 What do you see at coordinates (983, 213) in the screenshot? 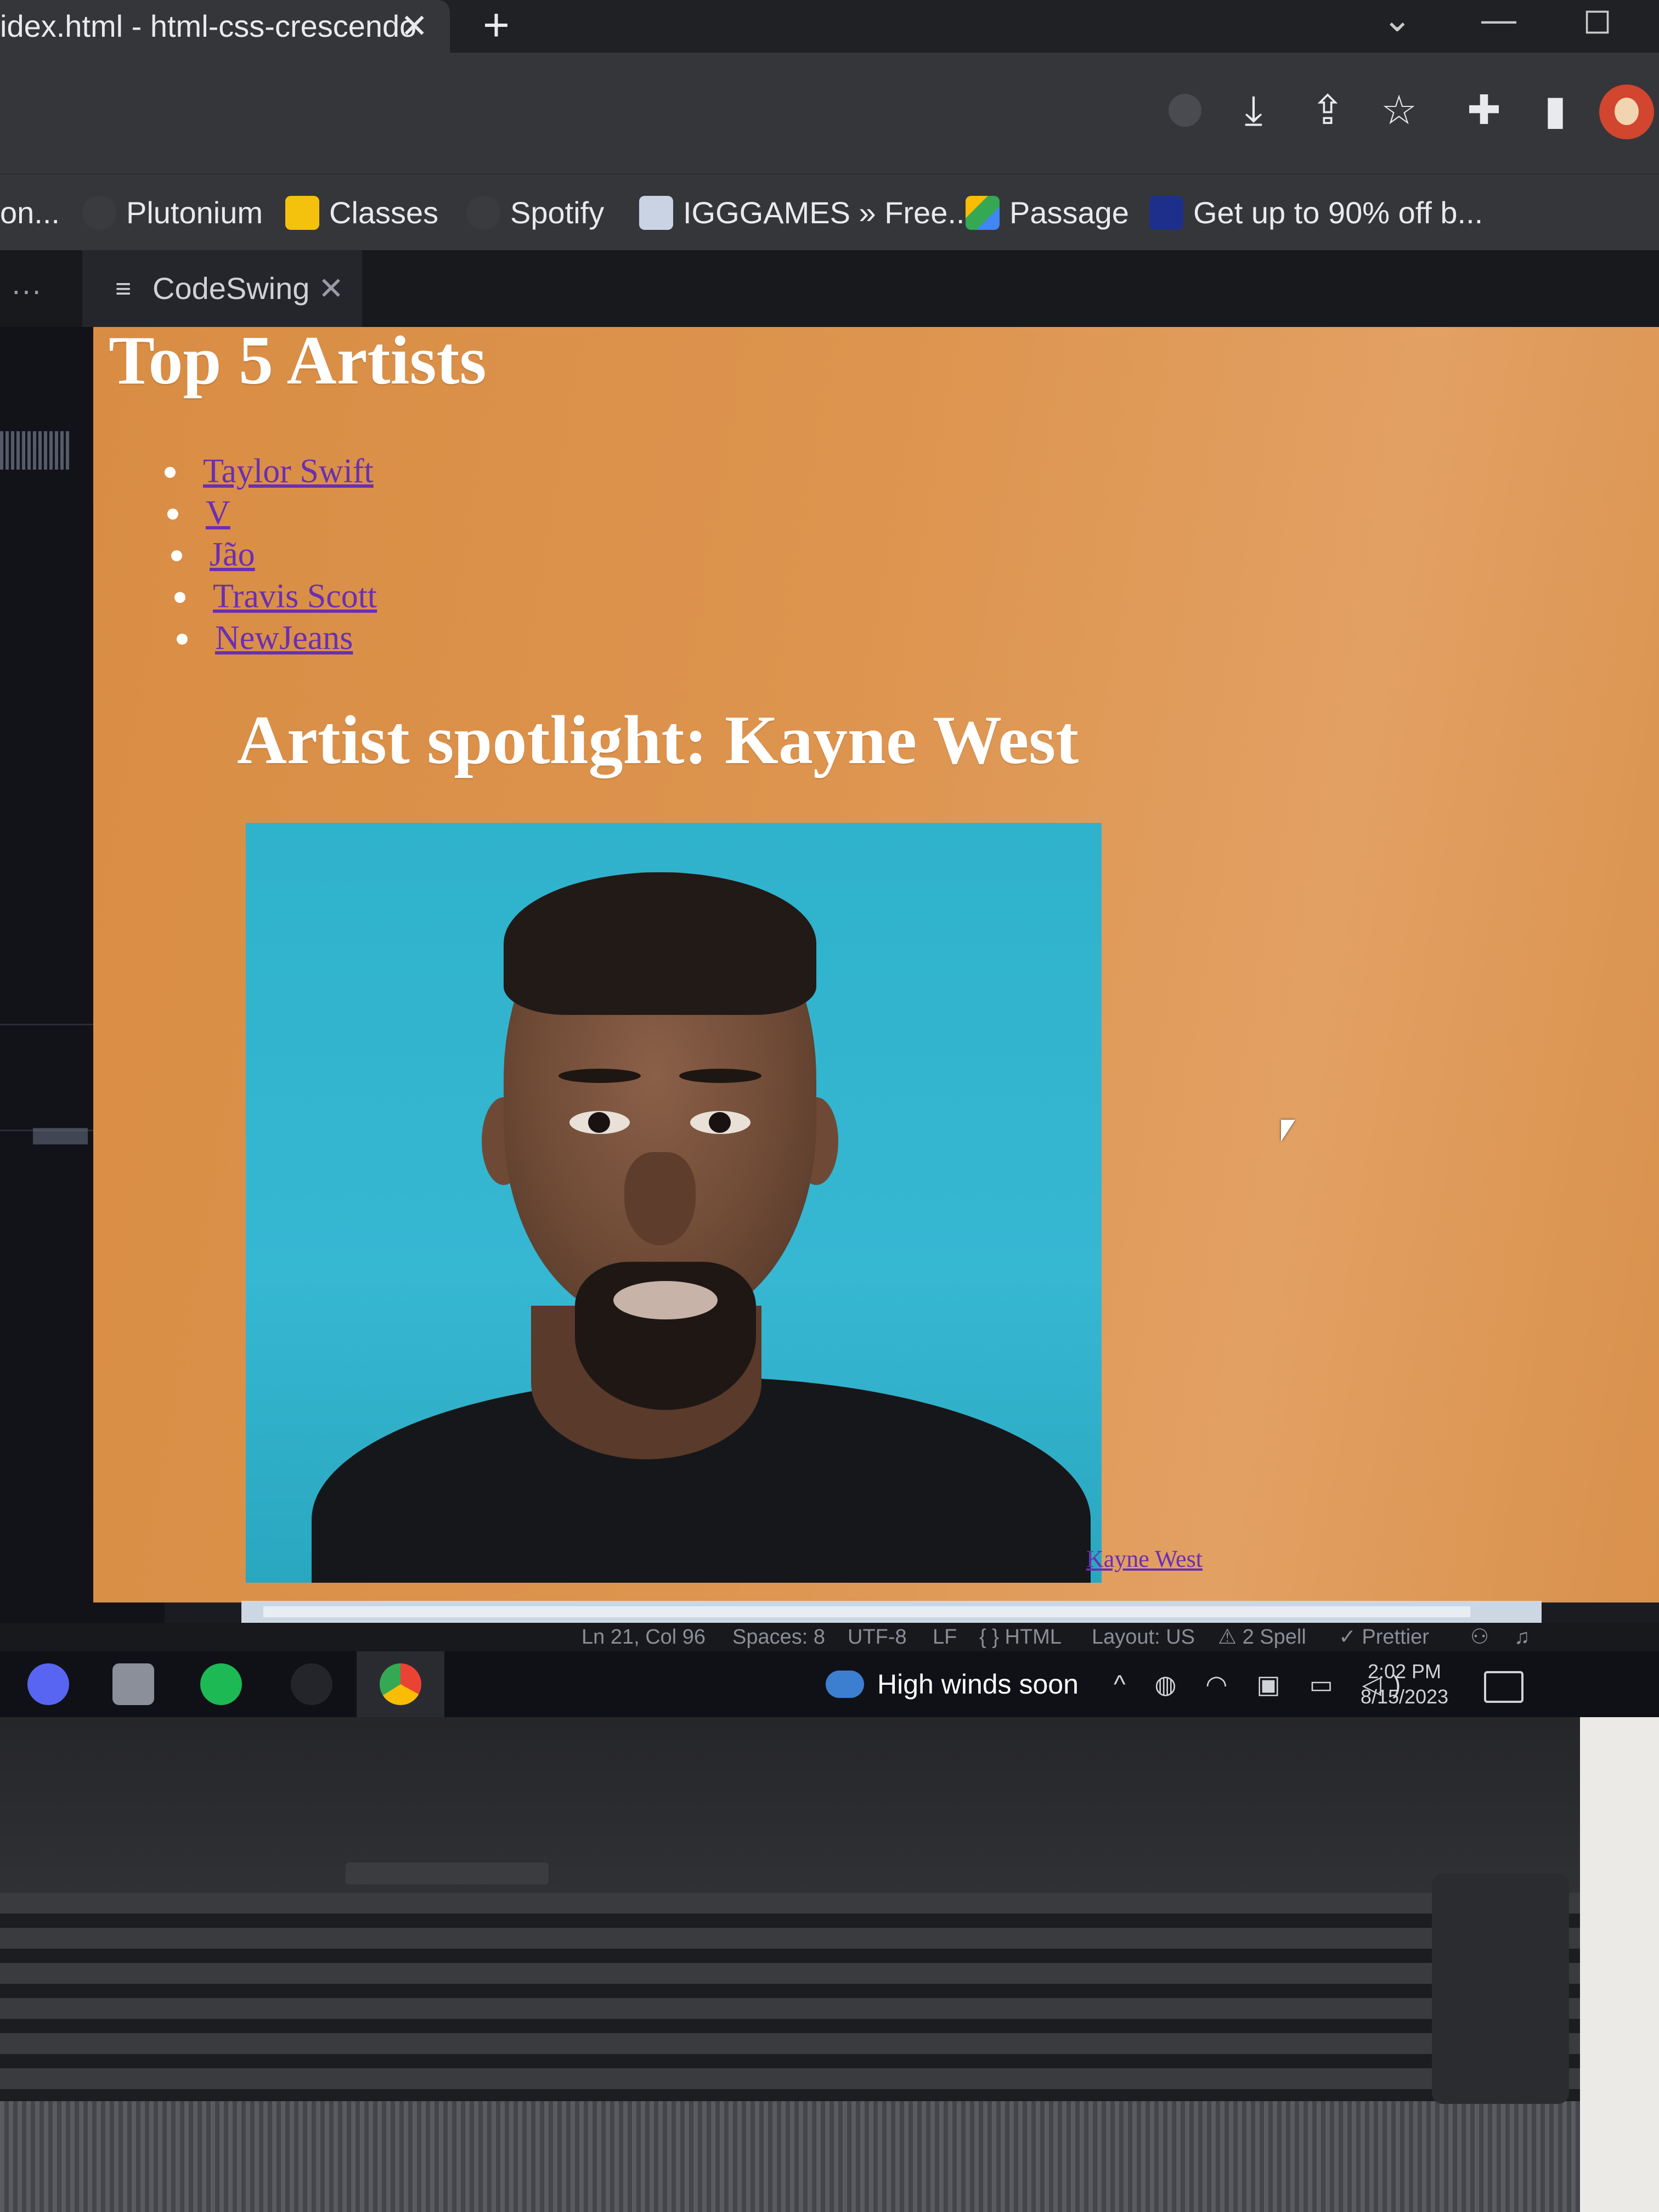
I see `google-drive-icon` at bounding box center [983, 213].